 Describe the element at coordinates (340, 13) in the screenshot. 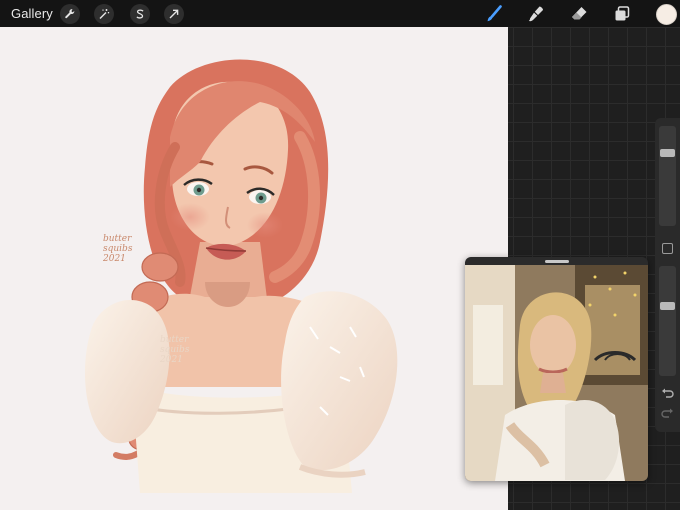

I see `toolbar: Gallery` at that location.